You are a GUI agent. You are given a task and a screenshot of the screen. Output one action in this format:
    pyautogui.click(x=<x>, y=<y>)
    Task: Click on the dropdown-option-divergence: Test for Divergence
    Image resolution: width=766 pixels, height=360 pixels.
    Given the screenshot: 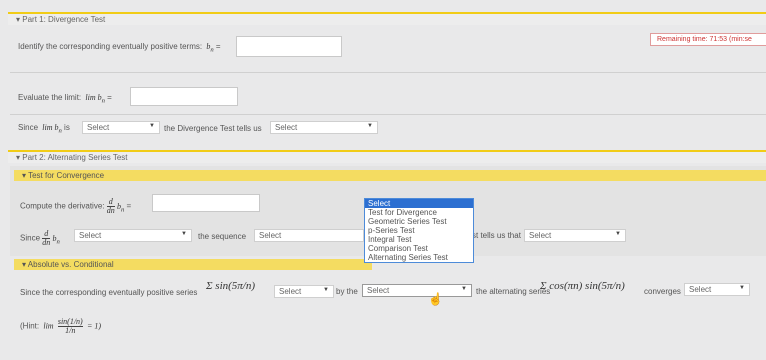 What is the action you would take?
    pyautogui.click(x=419, y=212)
    